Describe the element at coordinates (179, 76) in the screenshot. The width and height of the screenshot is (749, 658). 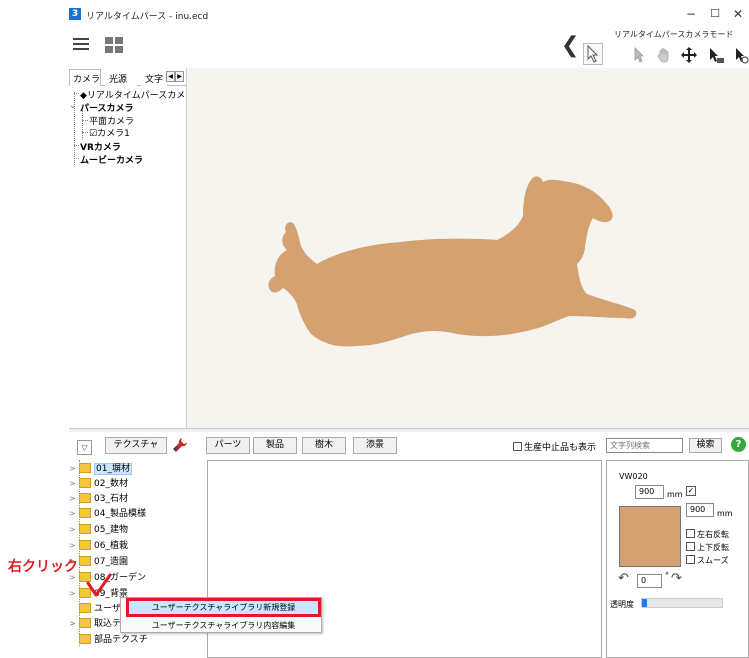
I see `tab-scroll-right-icon: ▶` at that location.